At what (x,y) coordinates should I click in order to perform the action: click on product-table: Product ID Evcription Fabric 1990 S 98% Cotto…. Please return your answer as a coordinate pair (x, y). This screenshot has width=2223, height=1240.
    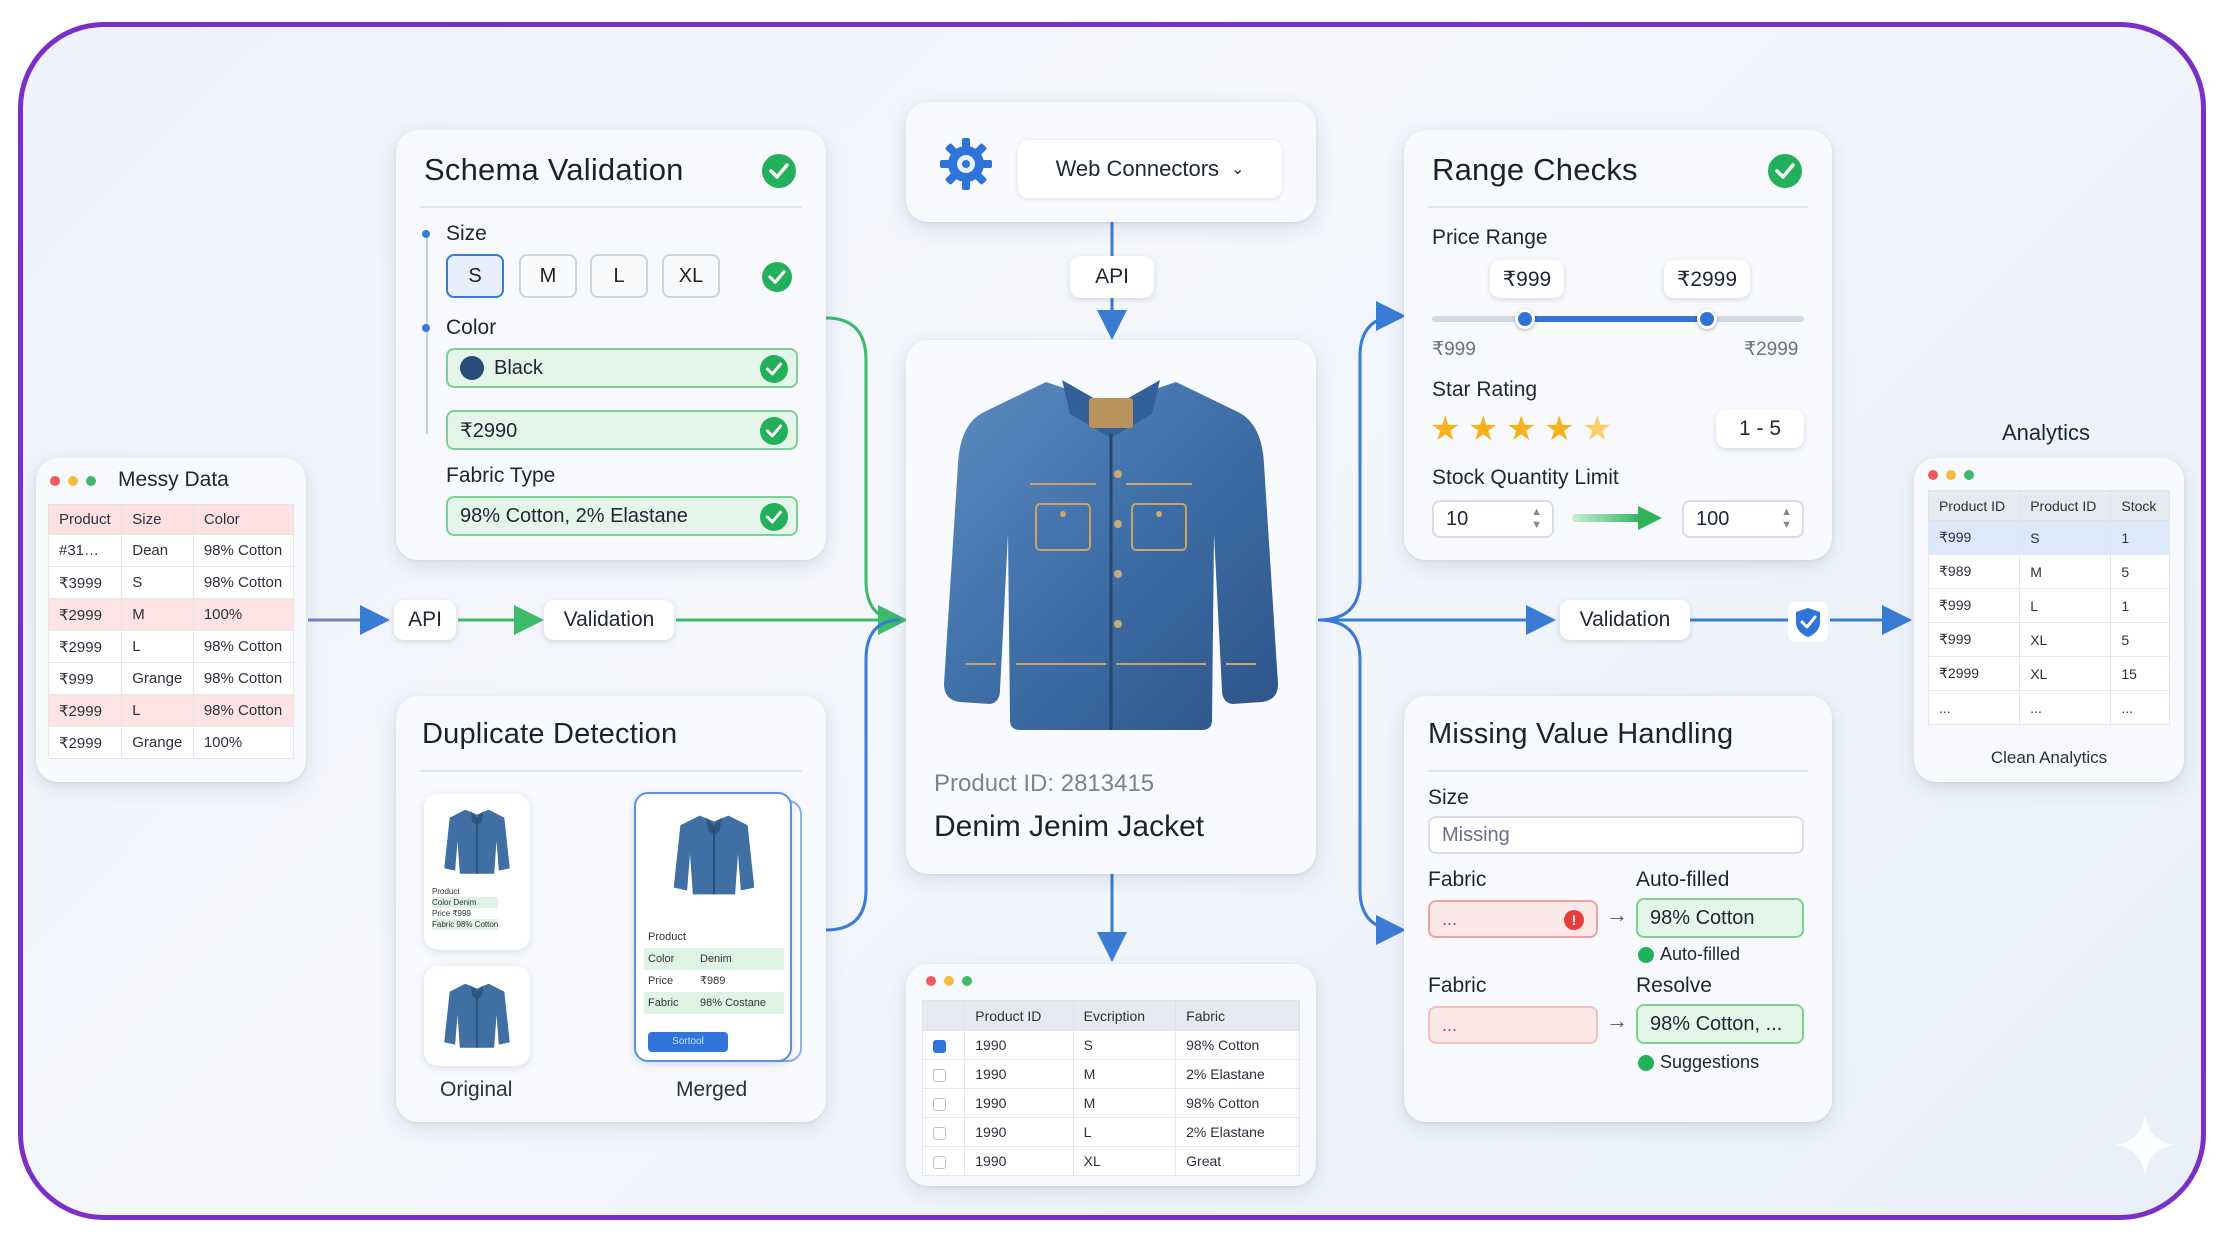
    Looking at the image, I should click on (1110, 1088).